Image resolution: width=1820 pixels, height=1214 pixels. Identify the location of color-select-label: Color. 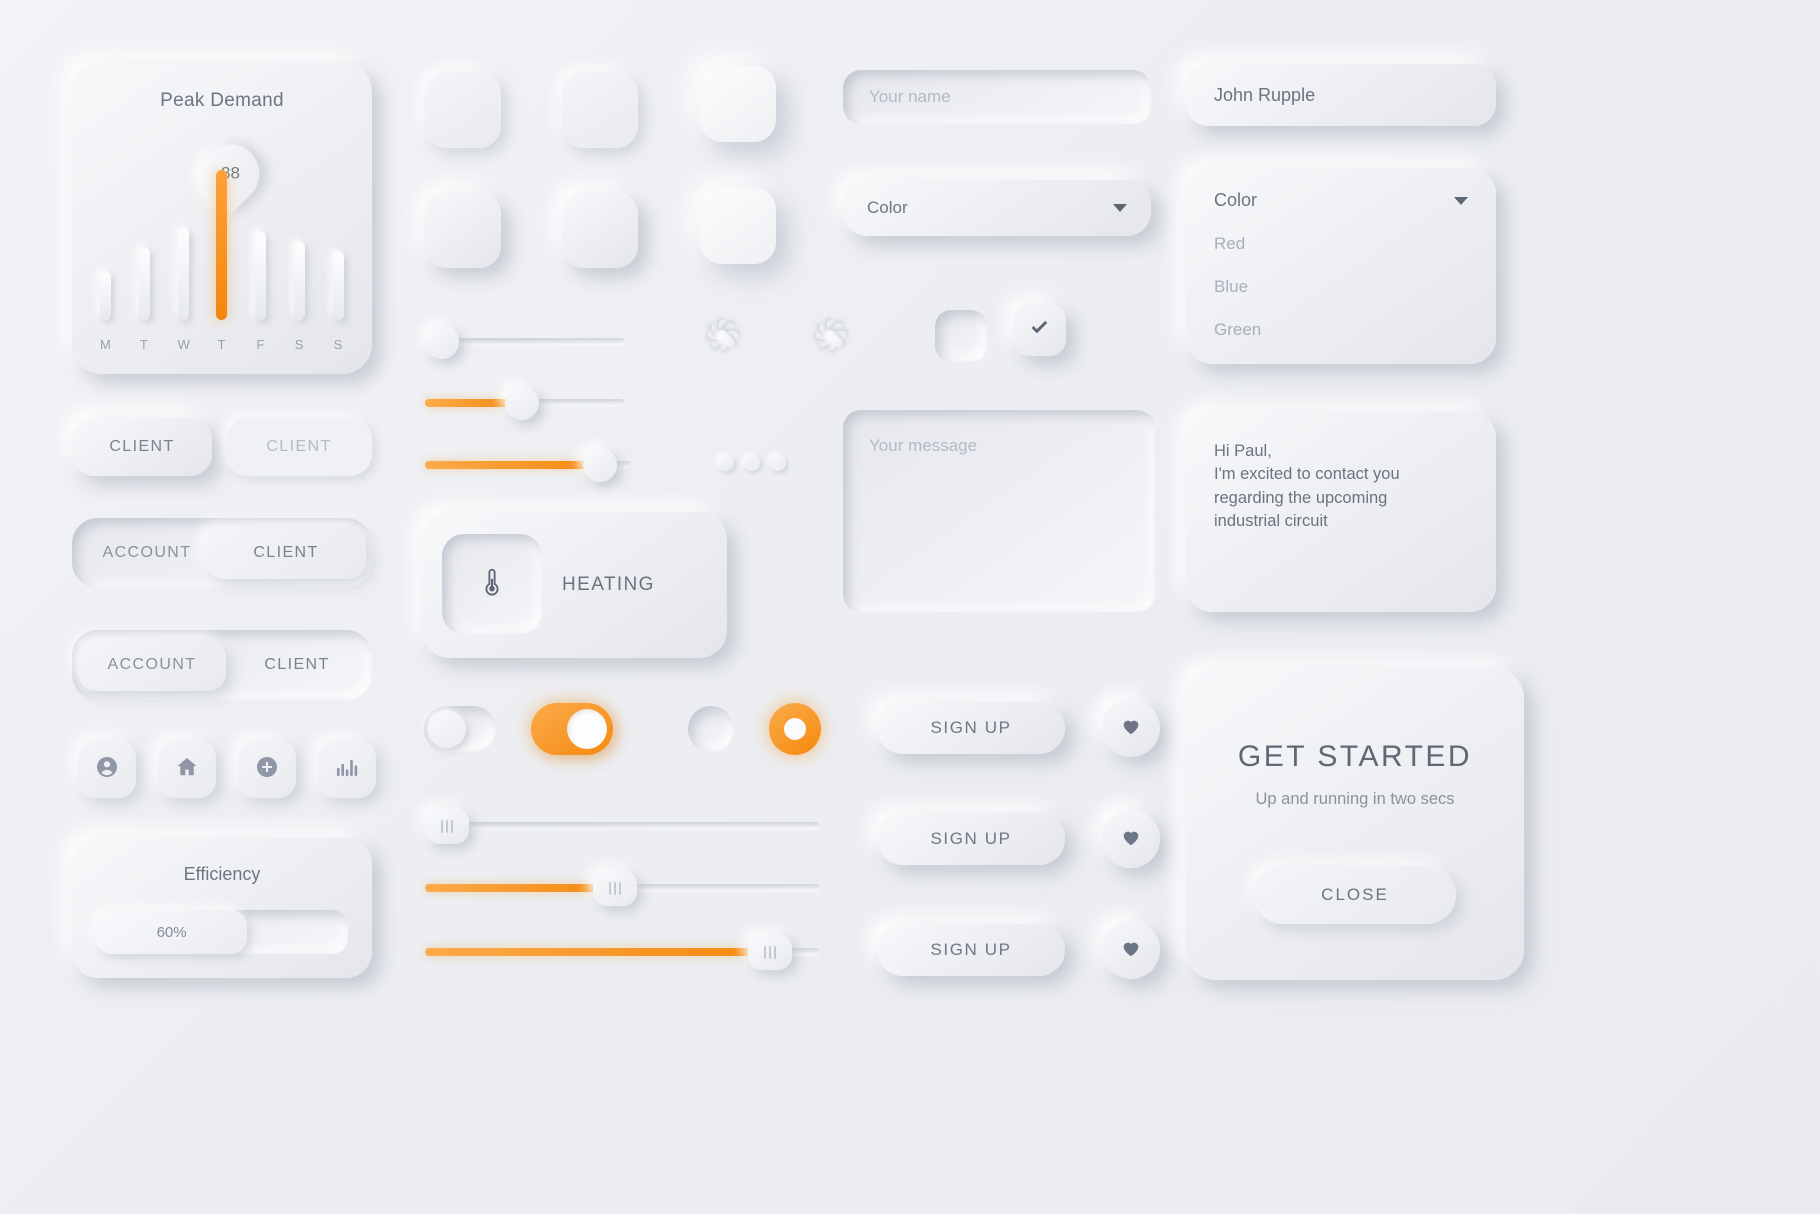
(1236, 200).